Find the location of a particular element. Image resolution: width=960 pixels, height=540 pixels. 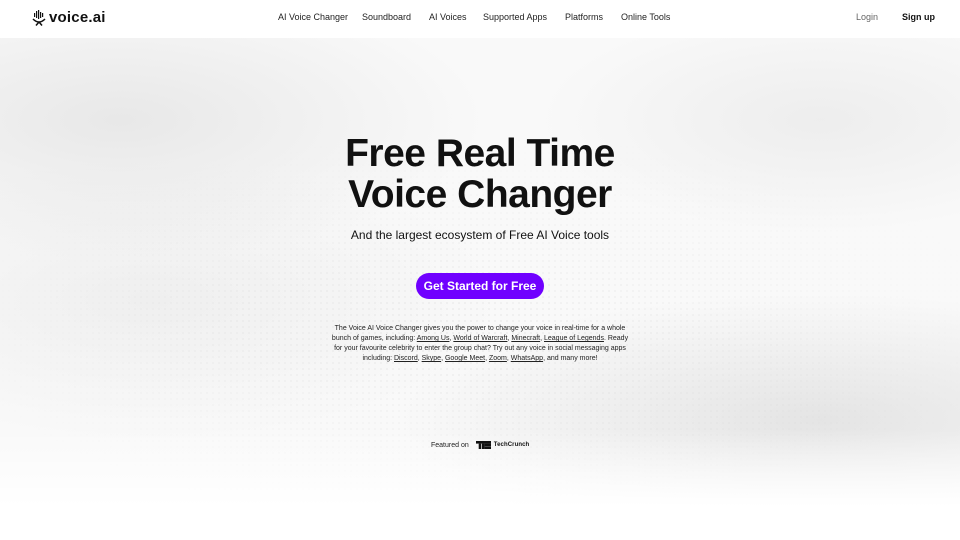

hero-title-line-1: Free Real Time is located at coordinates (480, 153).